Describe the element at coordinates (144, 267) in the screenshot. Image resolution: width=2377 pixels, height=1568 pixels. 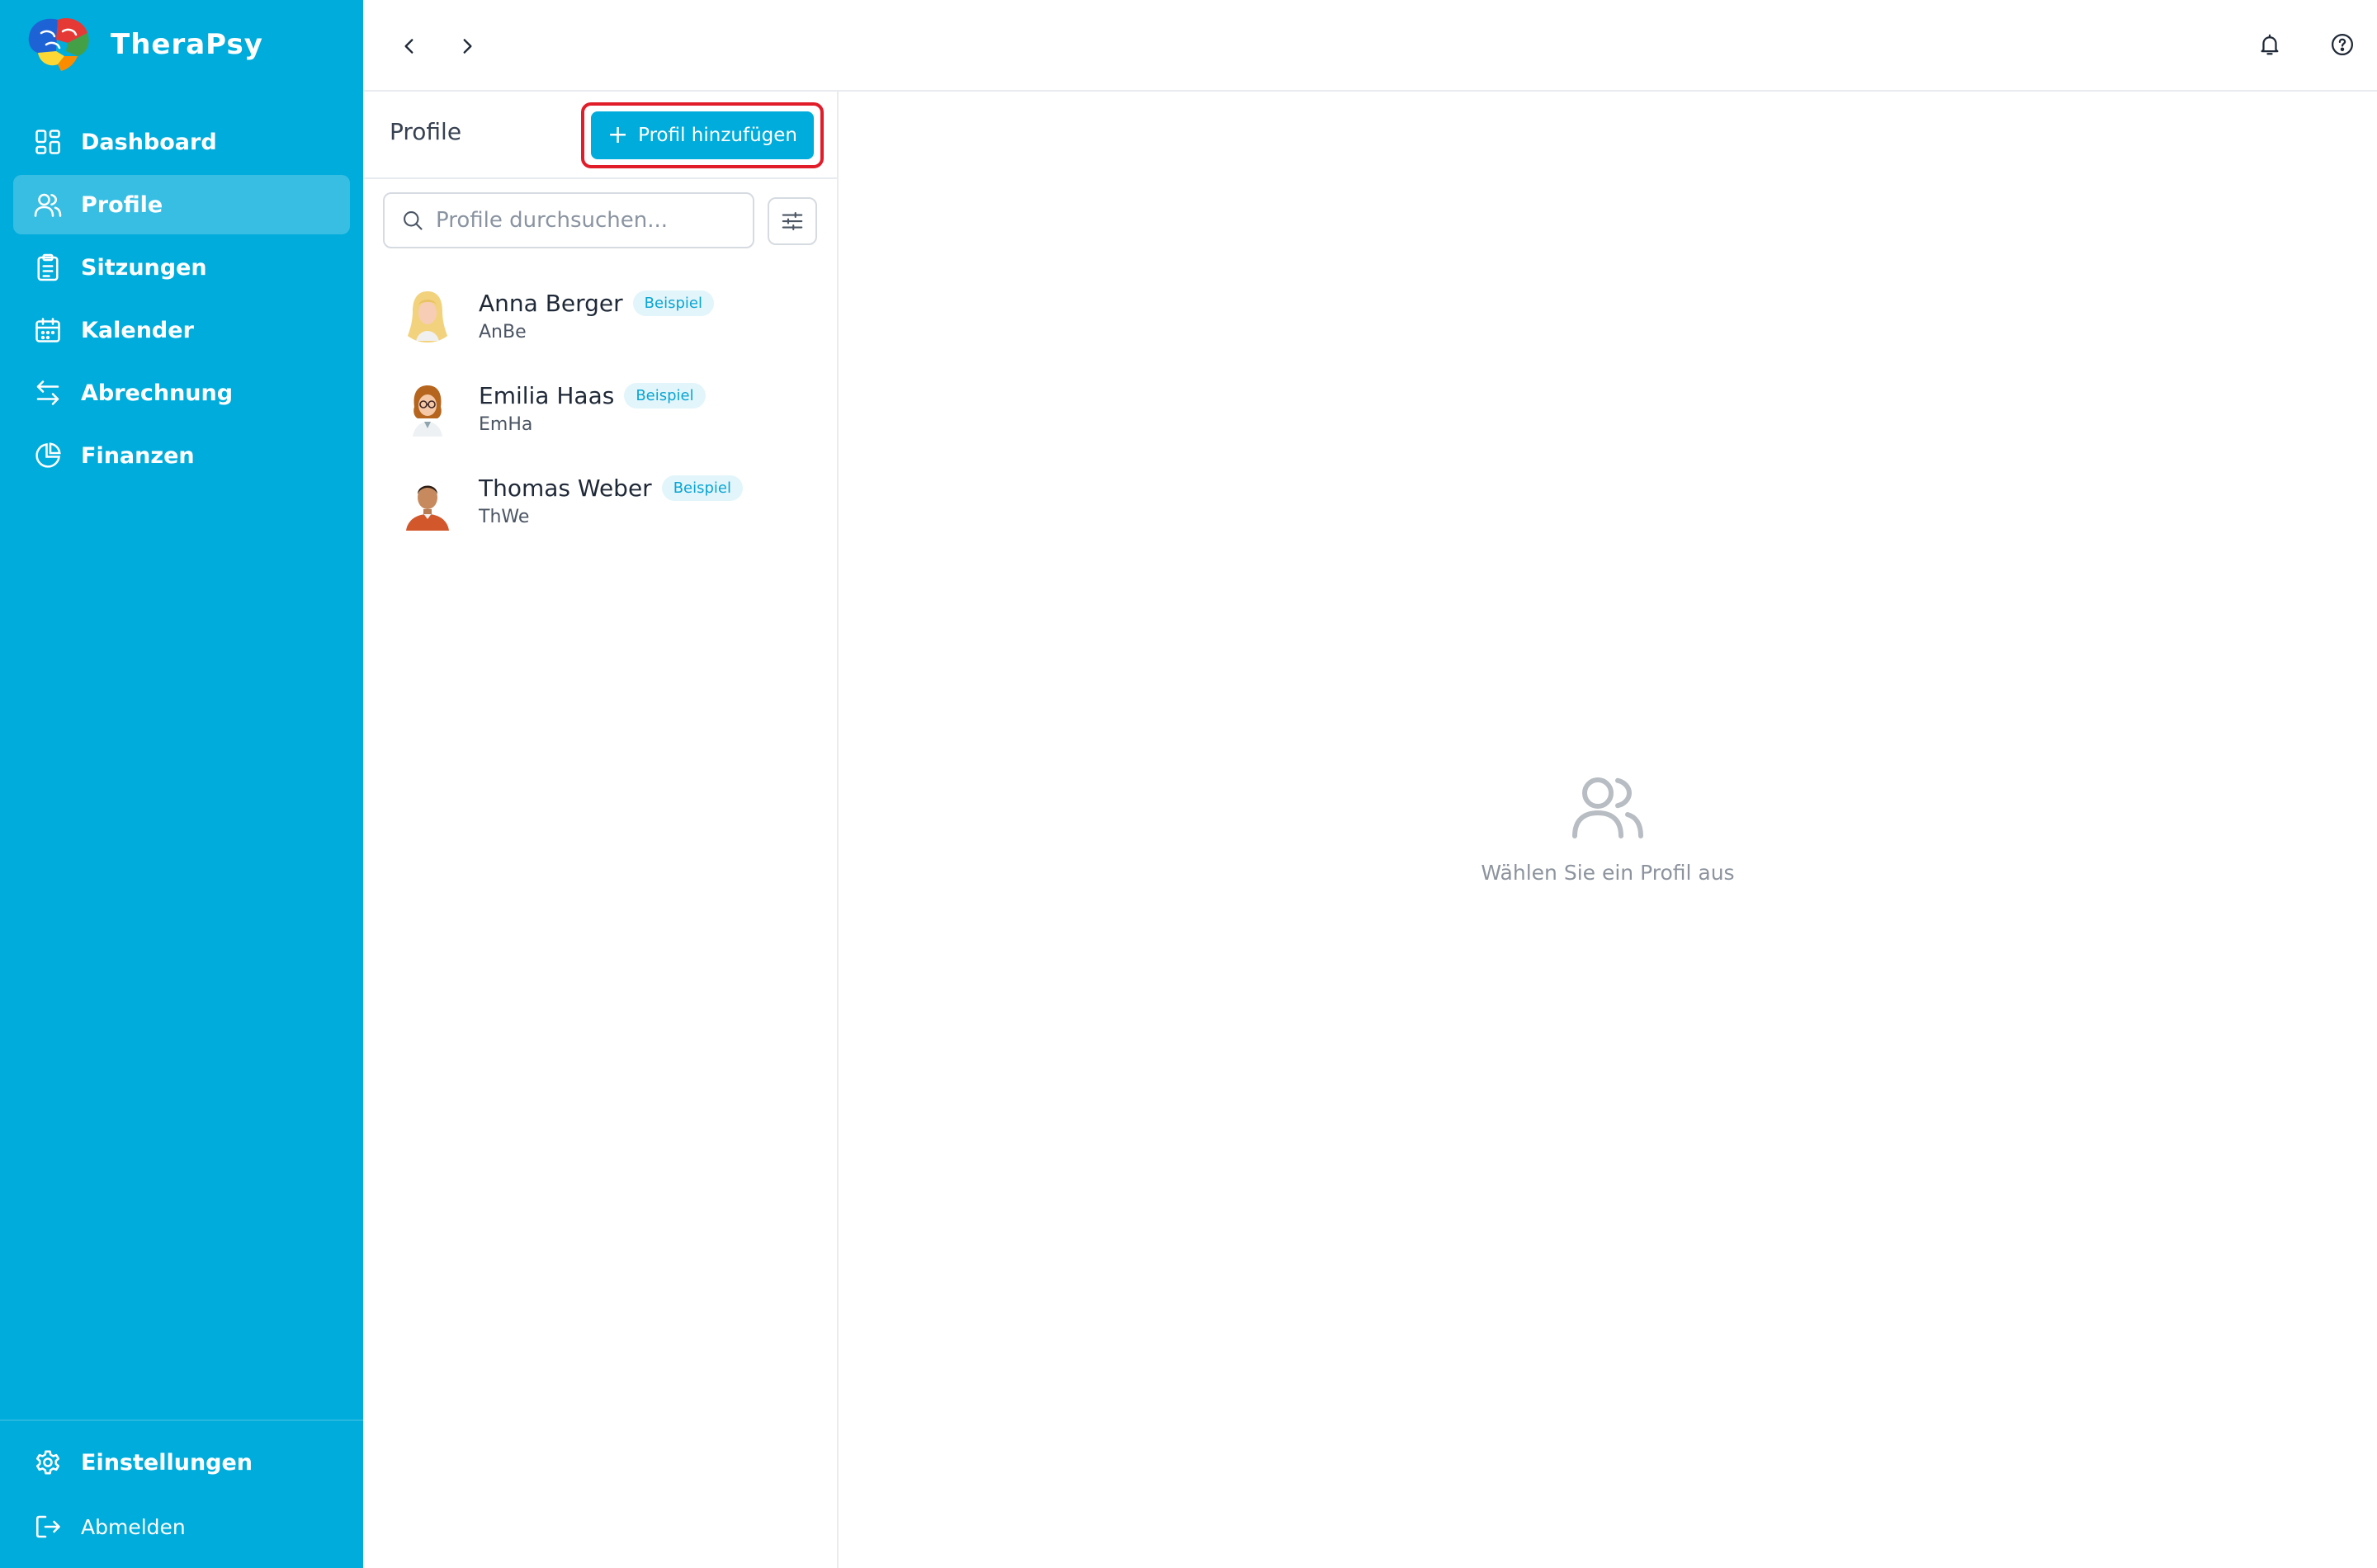
I see `sidebar-item-label: Sitzungen` at that location.